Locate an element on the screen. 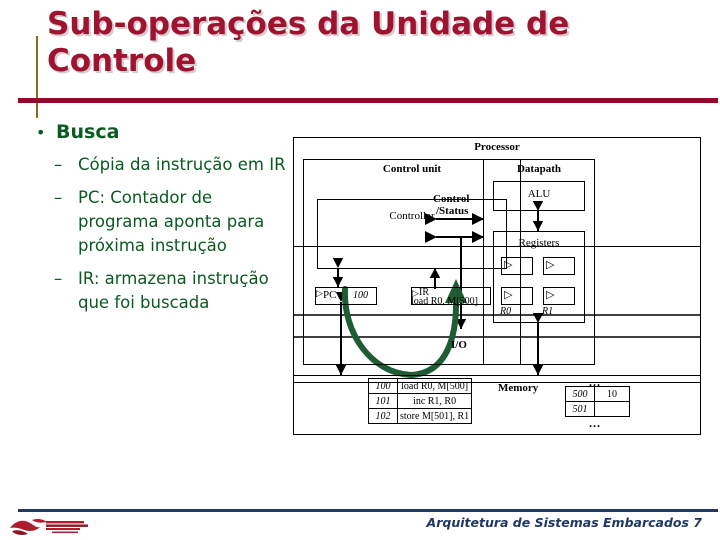  register-r0-label: R0 is located at coordinates (506, 311).